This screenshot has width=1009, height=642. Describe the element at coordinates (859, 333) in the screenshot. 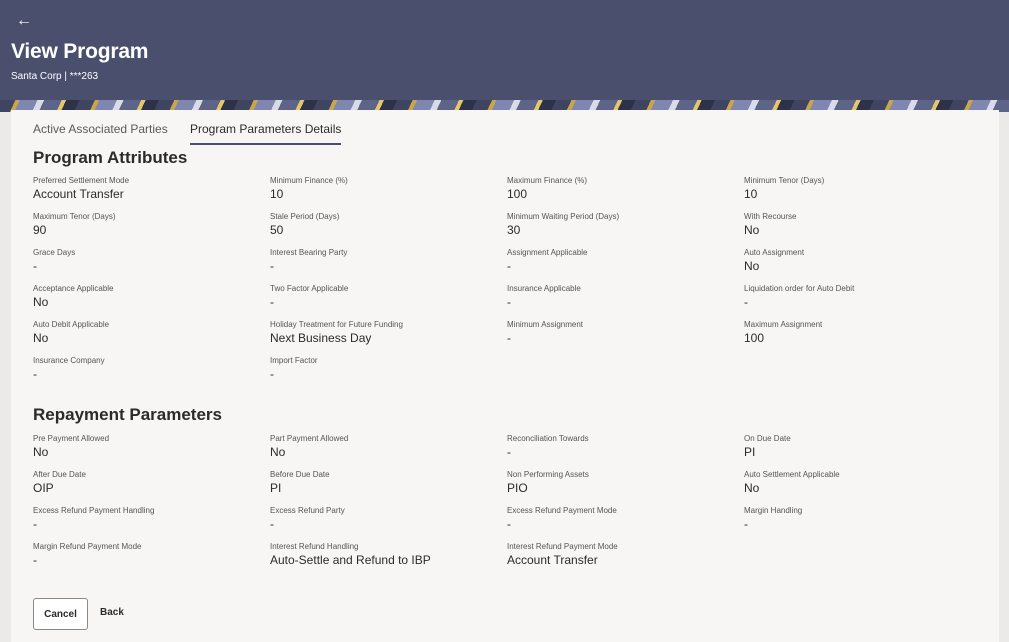

I see `field-item: Maximum Assignment 100` at that location.